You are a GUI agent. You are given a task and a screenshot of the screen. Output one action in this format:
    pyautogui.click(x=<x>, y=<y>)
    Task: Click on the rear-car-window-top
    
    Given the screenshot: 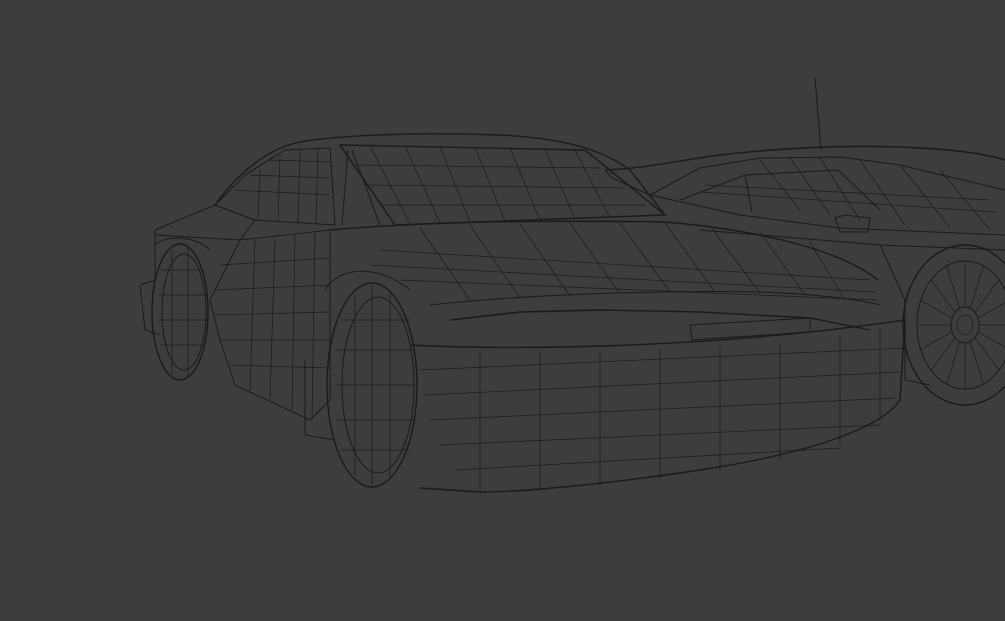 What is the action you would take?
    pyautogui.click(x=827, y=176)
    